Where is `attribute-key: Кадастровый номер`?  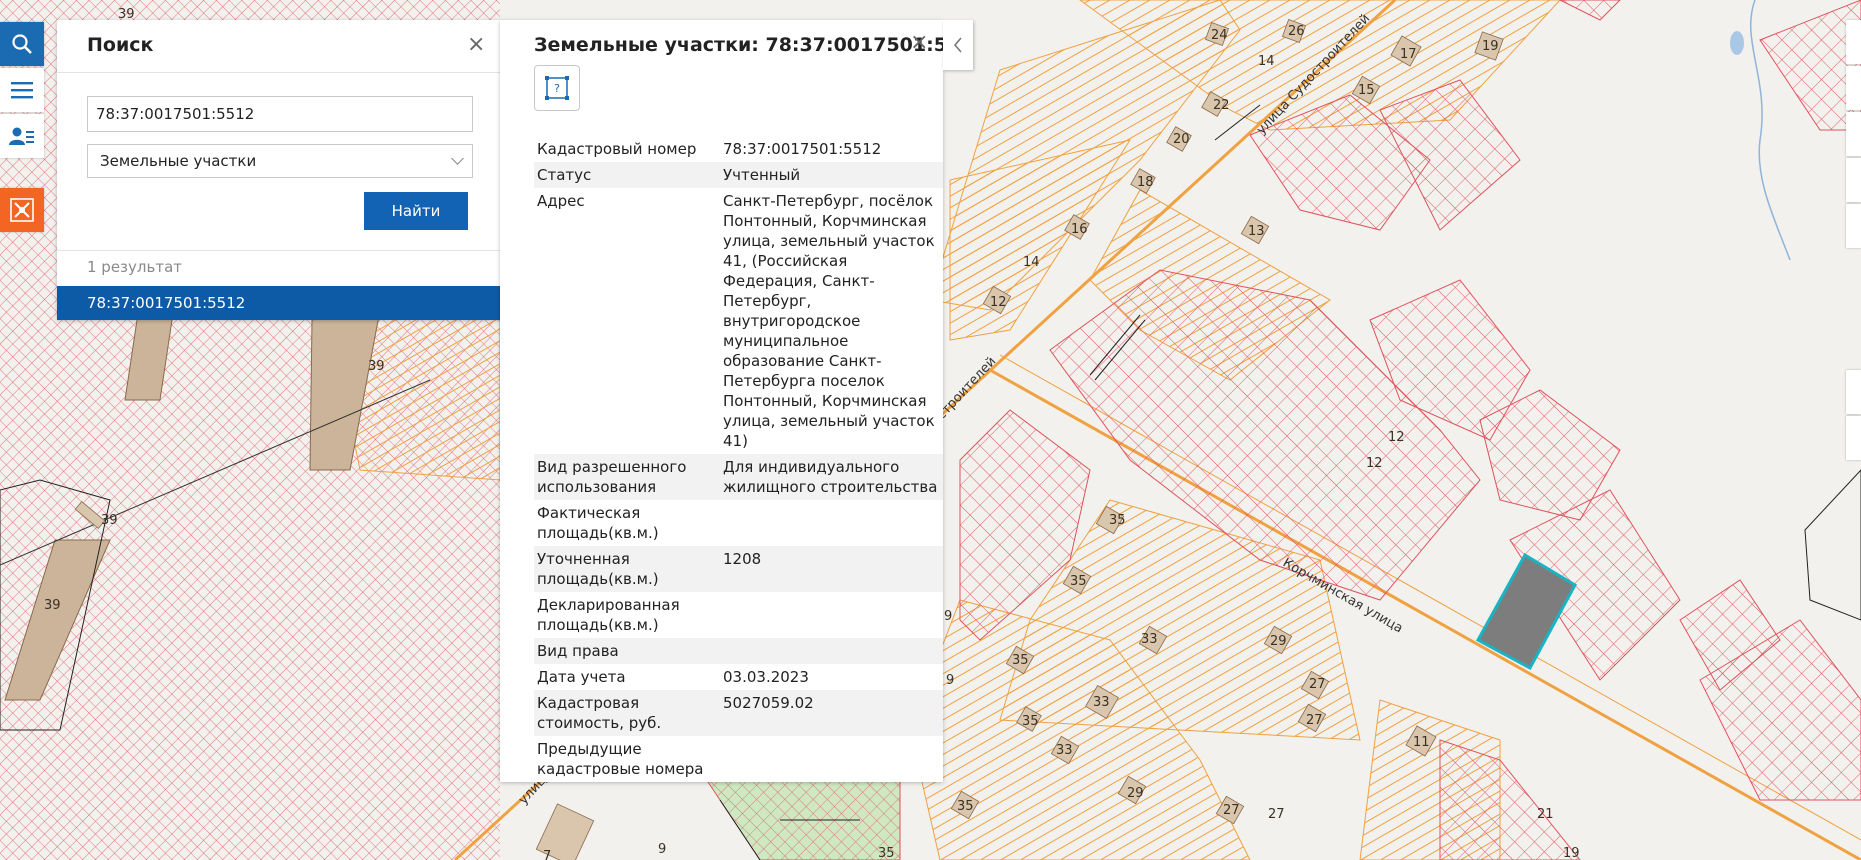 attribute-key: Кадастровый номер is located at coordinates (617, 149).